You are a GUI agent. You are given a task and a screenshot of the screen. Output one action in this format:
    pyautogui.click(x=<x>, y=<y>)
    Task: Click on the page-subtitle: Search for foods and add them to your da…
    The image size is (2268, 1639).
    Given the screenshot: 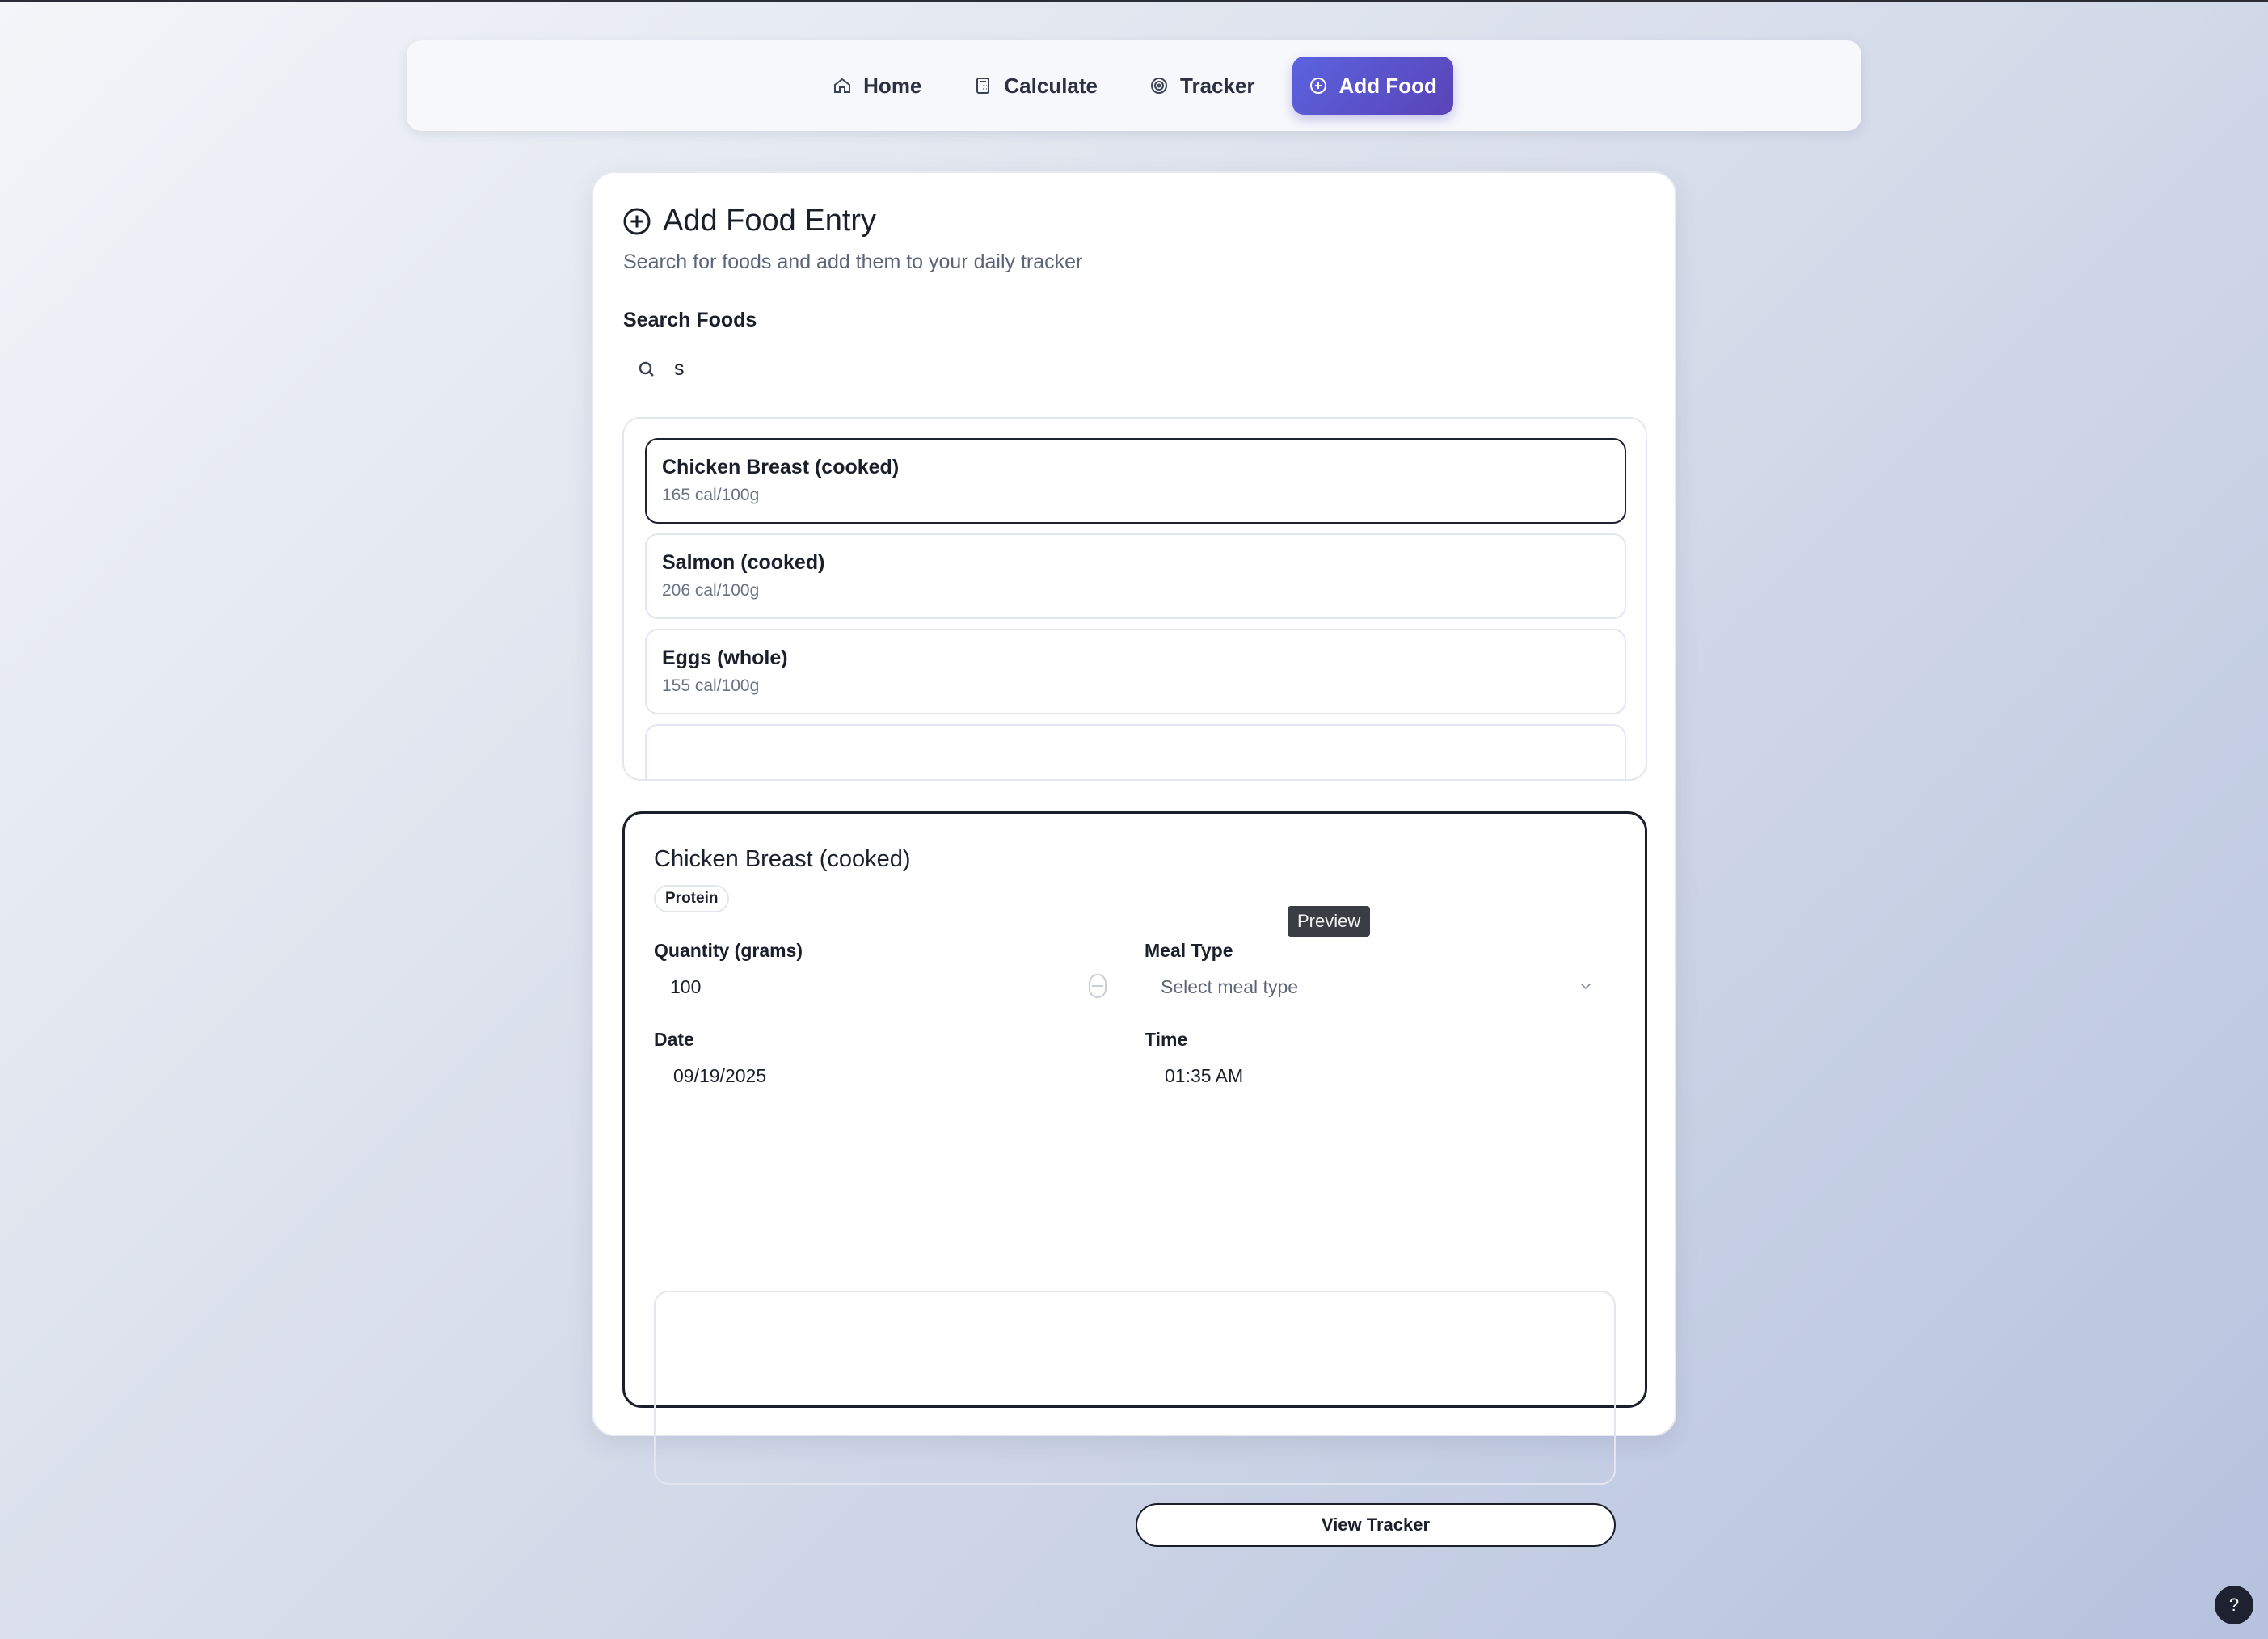 What is the action you would take?
    pyautogui.click(x=853, y=262)
    